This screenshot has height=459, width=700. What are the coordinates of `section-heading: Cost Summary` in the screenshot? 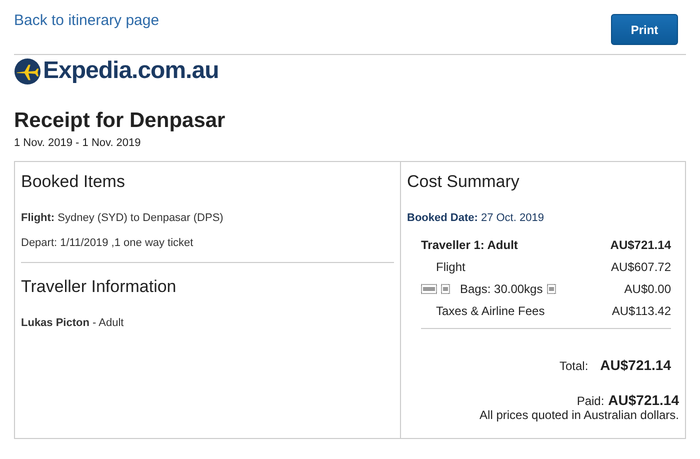 It's located at (463, 182).